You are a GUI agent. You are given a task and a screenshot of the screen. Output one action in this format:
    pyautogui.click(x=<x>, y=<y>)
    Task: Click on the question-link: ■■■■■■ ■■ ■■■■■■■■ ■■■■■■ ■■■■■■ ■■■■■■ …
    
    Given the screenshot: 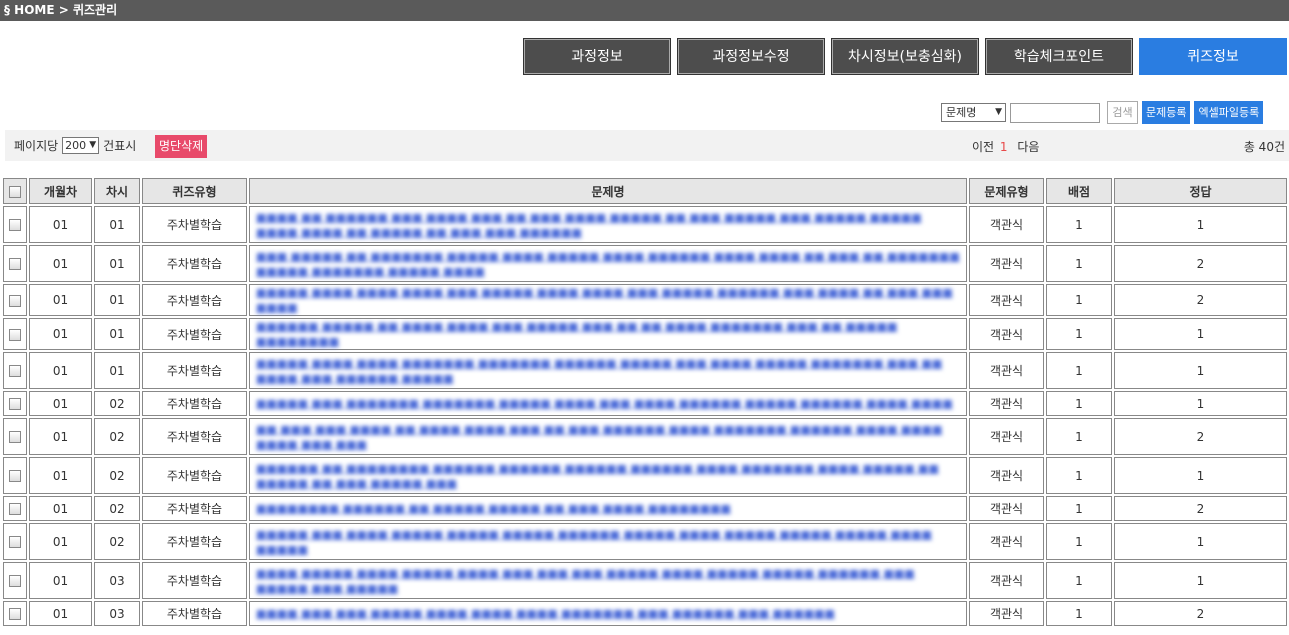 What is the action you would take?
    pyautogui.click(x=608, y=476)
    